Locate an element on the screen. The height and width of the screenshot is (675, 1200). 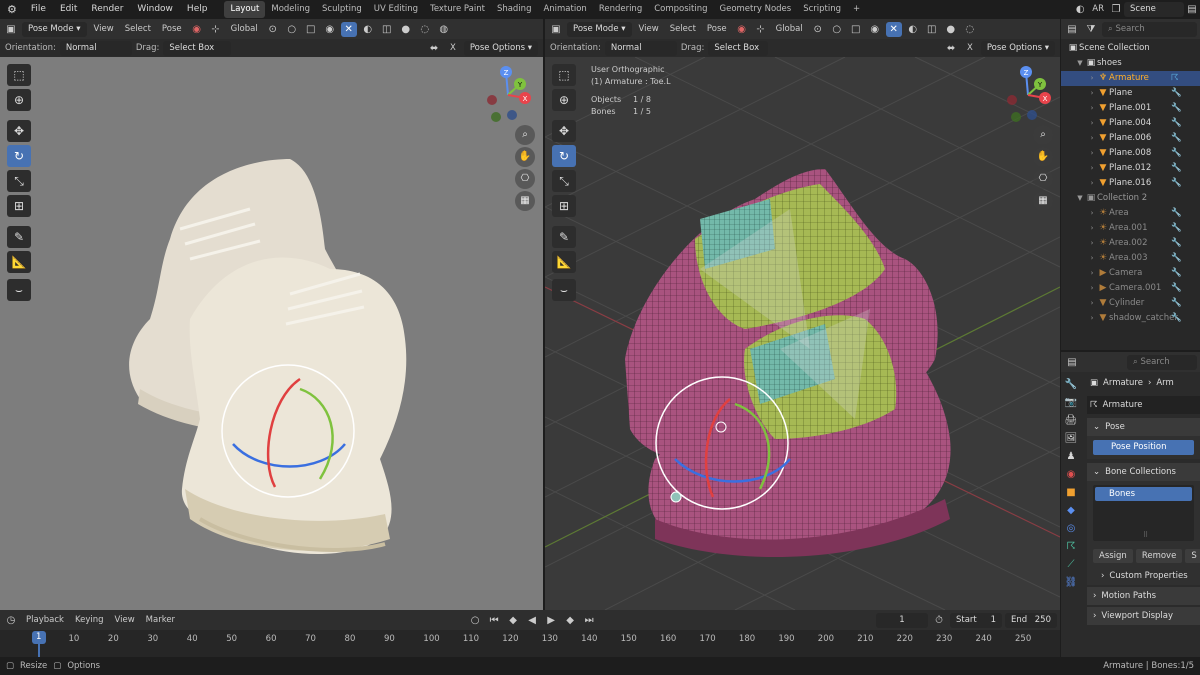
outliner-row-camera-001: › ▶ Camera.001 🔧 is located at coordinates (1130, 288).